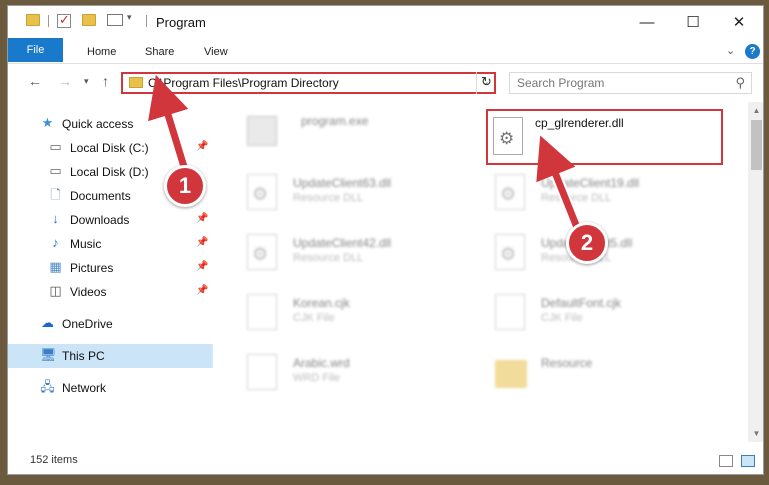  I want to click on folder-icon, so click(33, 20).